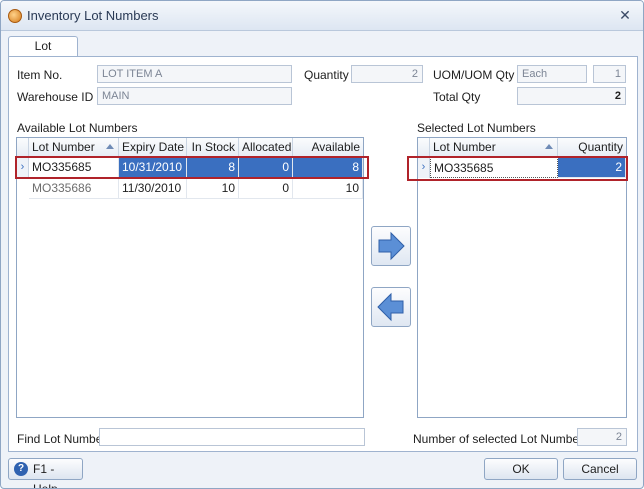  Describe the element at coordinates (625, 15) in the screenshot. I see `close-button: ✕` at that location.